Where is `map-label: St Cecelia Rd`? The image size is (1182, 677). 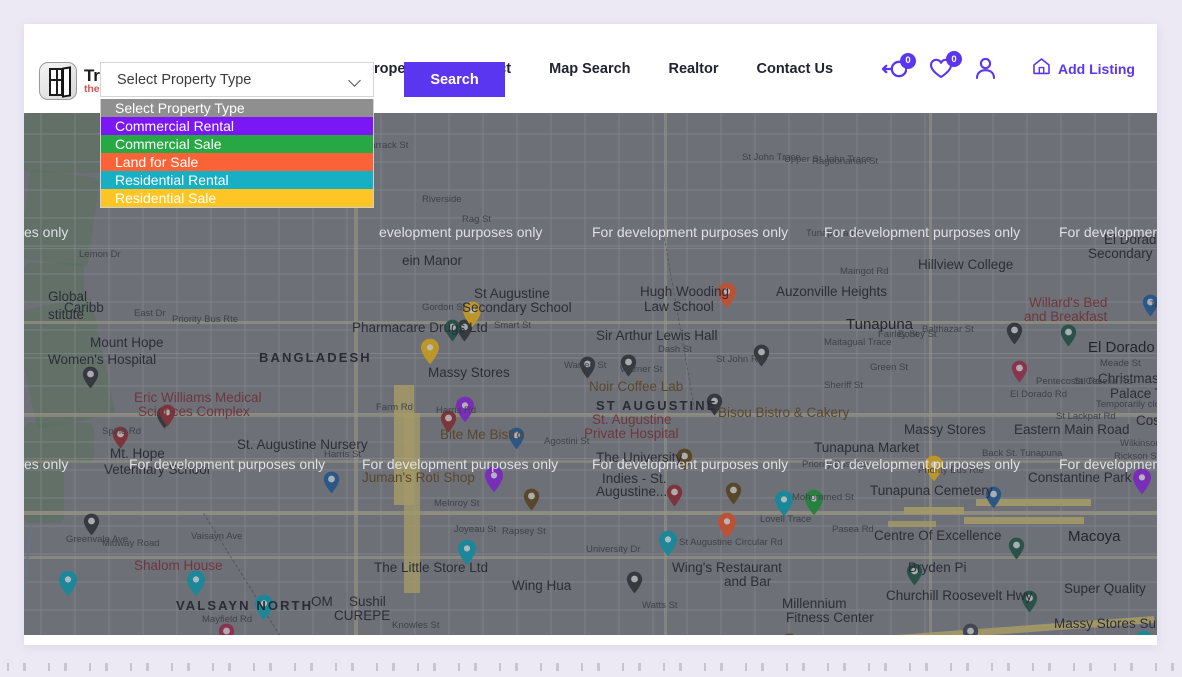 map-label: St Cecelia Rd is located at coordinates (1103, 381).